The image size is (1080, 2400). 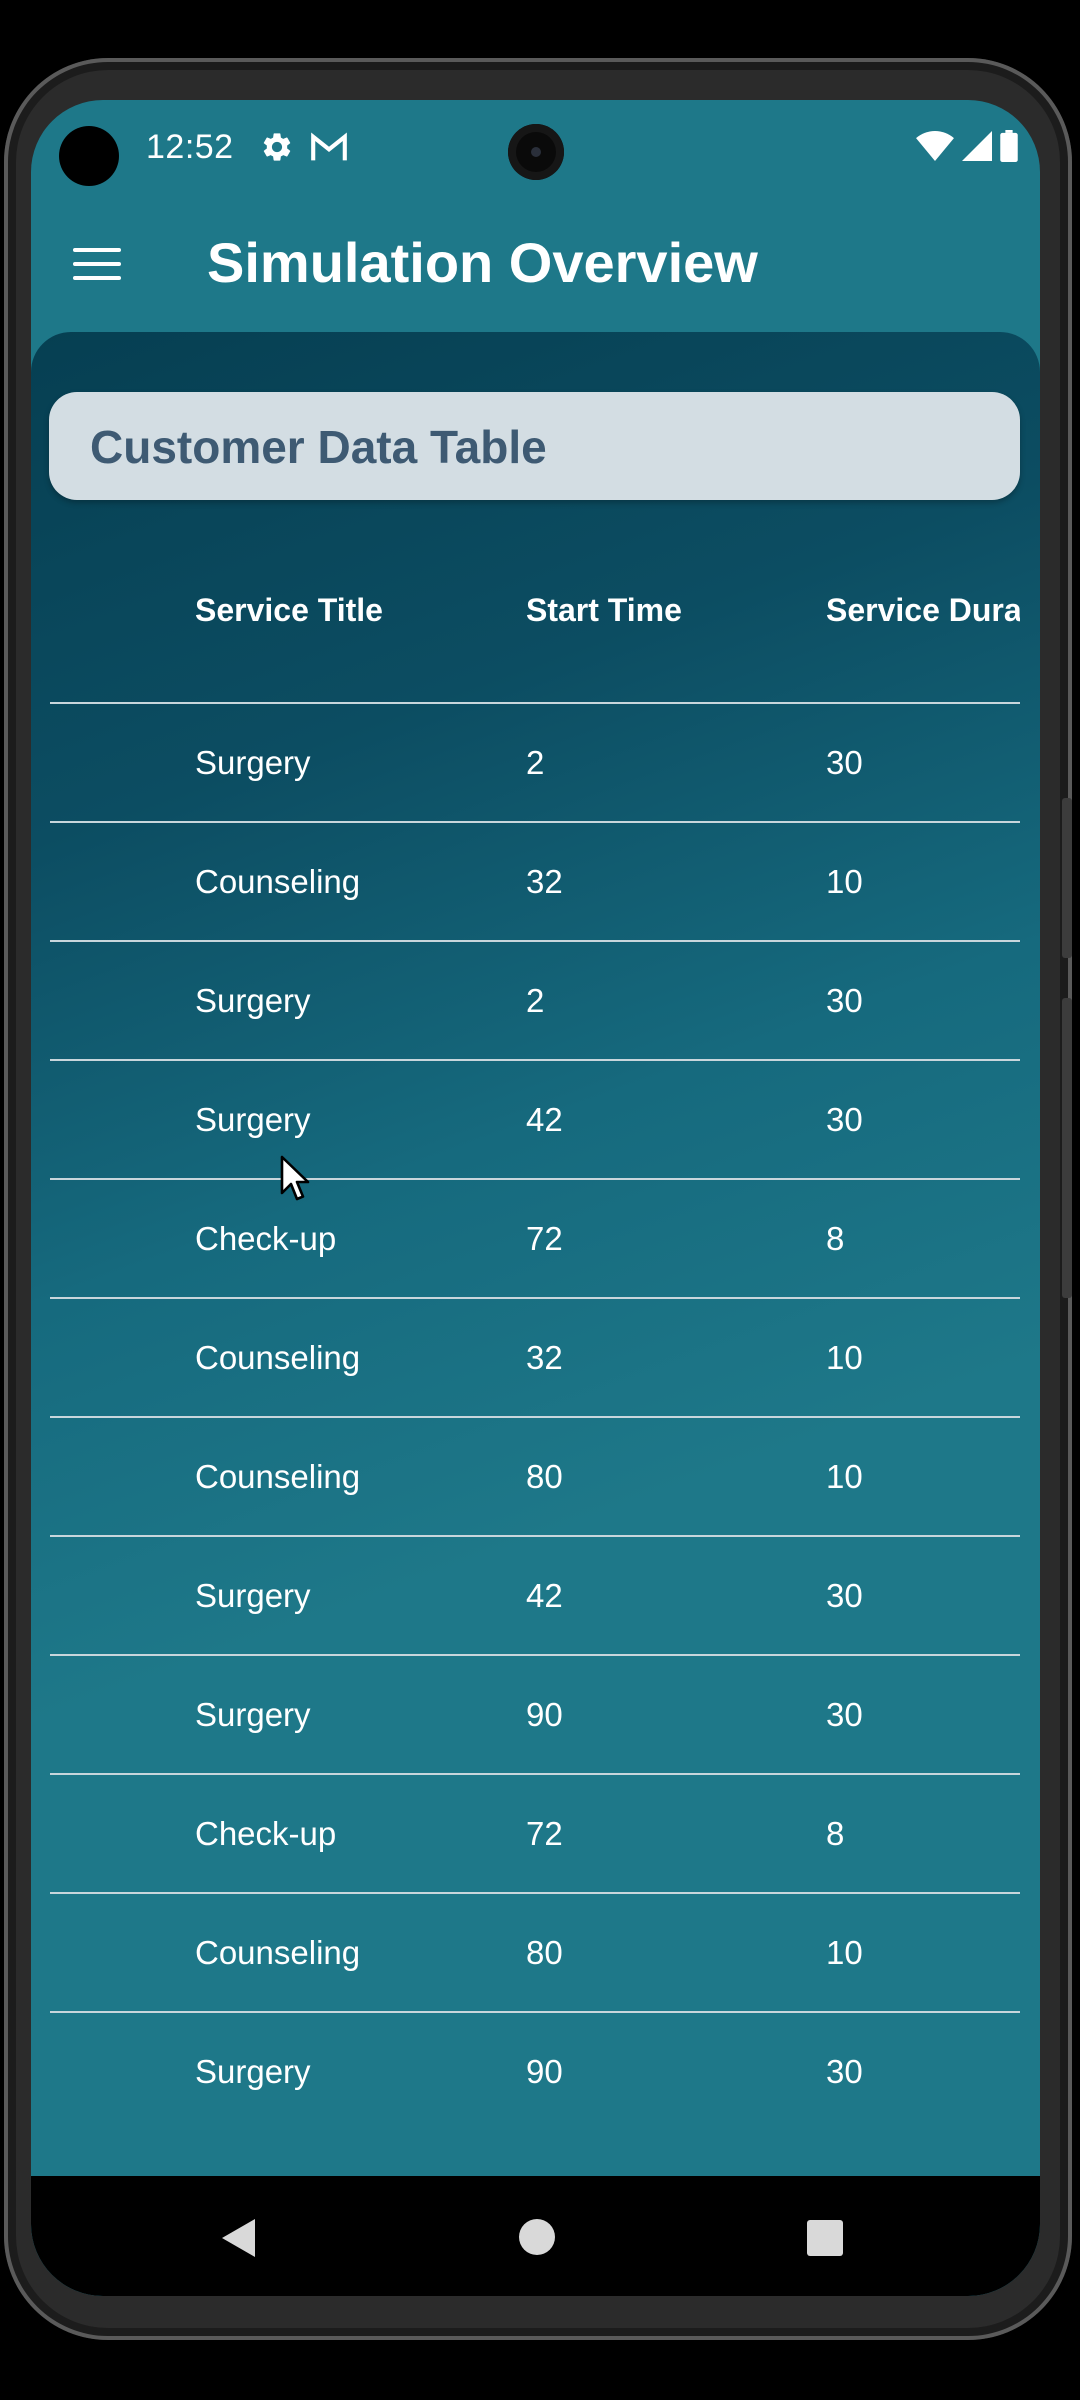 What do you see at coordinates (1067, 878) in the screenshot?
I see `power-button` at bounding box center [1067, 878].